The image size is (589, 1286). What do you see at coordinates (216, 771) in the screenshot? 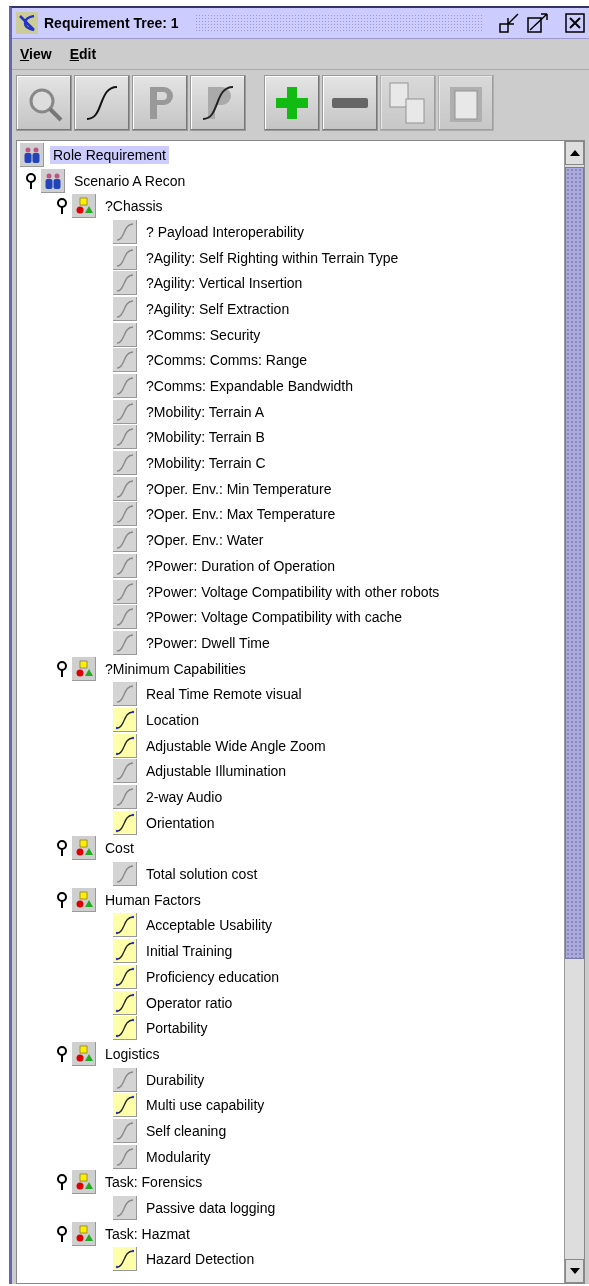
I see `tree-item: Adjustable Illumination` at bounding box center [216, 771].